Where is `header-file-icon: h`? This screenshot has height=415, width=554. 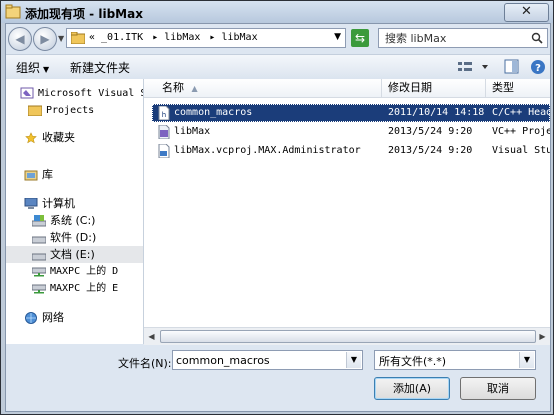
header-file-icon: h is located at coordinates (164, 113).